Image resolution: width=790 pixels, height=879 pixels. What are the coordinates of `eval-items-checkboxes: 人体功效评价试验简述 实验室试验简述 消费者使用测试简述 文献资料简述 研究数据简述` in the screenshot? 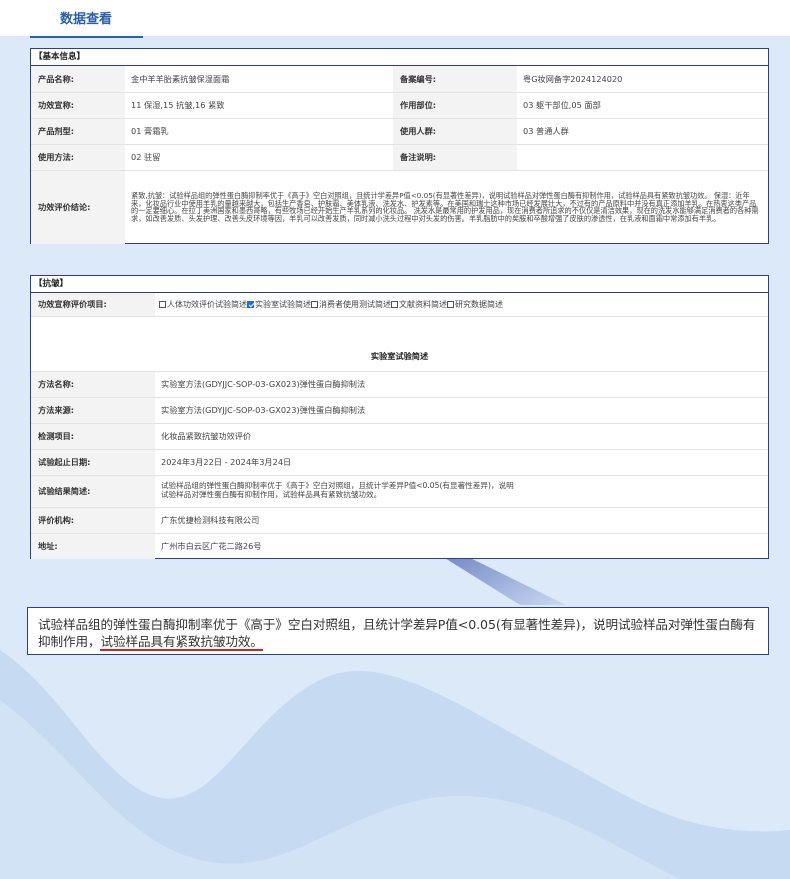 It's located at (461, 305).